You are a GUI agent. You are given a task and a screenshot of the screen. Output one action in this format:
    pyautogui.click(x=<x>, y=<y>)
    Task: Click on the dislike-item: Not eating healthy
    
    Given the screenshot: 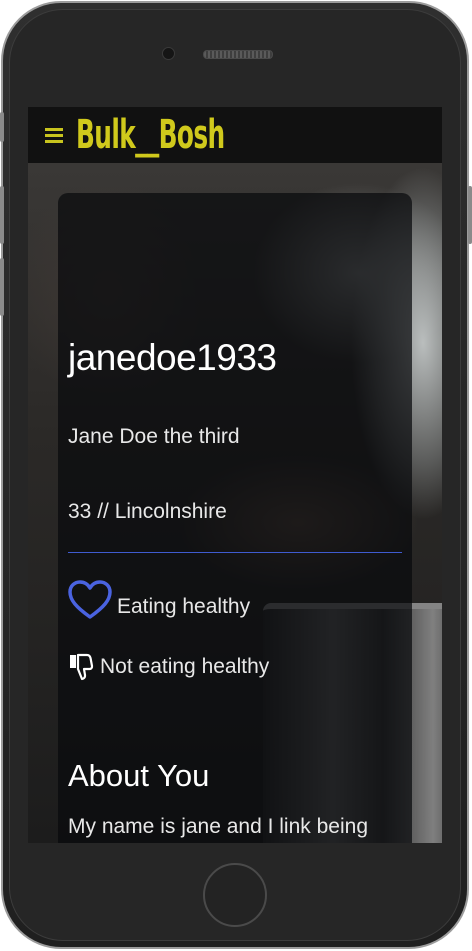 What is the action you would take?
    pyautogui.click(x=168, y=667)
    